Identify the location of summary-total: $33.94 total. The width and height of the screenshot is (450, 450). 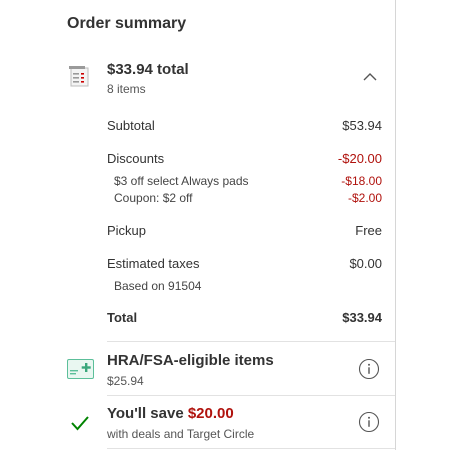
(148, 69).